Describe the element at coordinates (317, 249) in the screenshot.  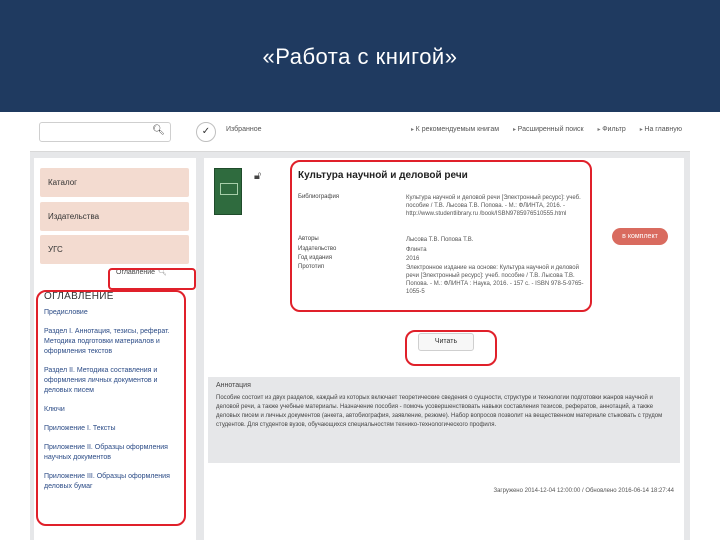
I see `meta-label: Издательство` at that location.